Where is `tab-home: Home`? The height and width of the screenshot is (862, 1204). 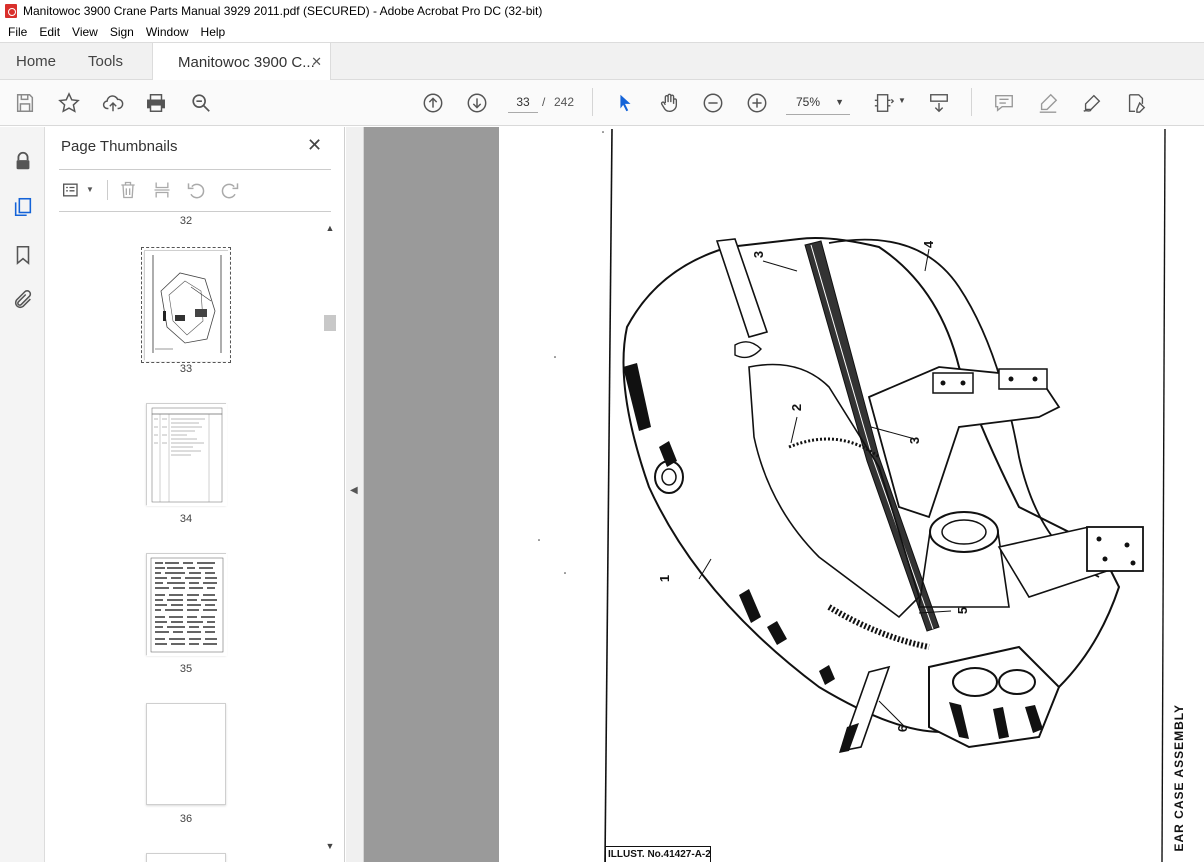
tab-home: Home is located at coordinates (36, 61).